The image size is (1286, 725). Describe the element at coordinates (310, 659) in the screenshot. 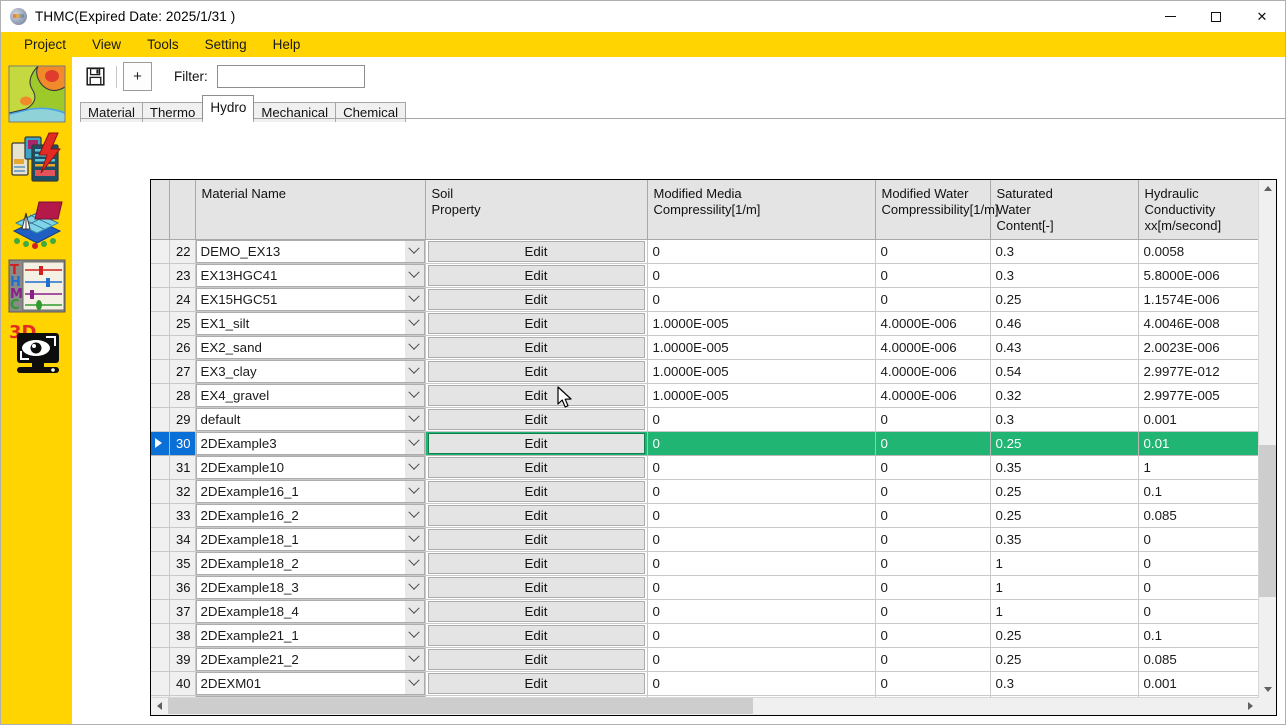

I see `material-name-combo: 2DExample21_2` at that location.